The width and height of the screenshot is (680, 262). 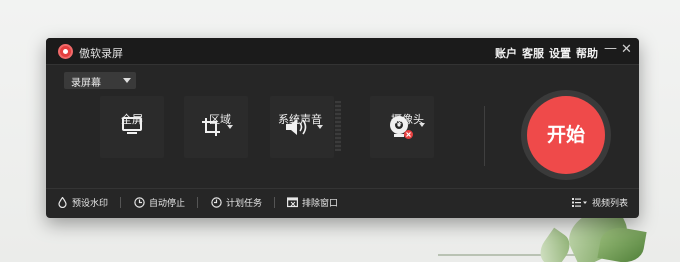 What do you see at coordinates (484, 136) in the screenshot?
I see `toolbar-divider` at bounding box center [484, 136].